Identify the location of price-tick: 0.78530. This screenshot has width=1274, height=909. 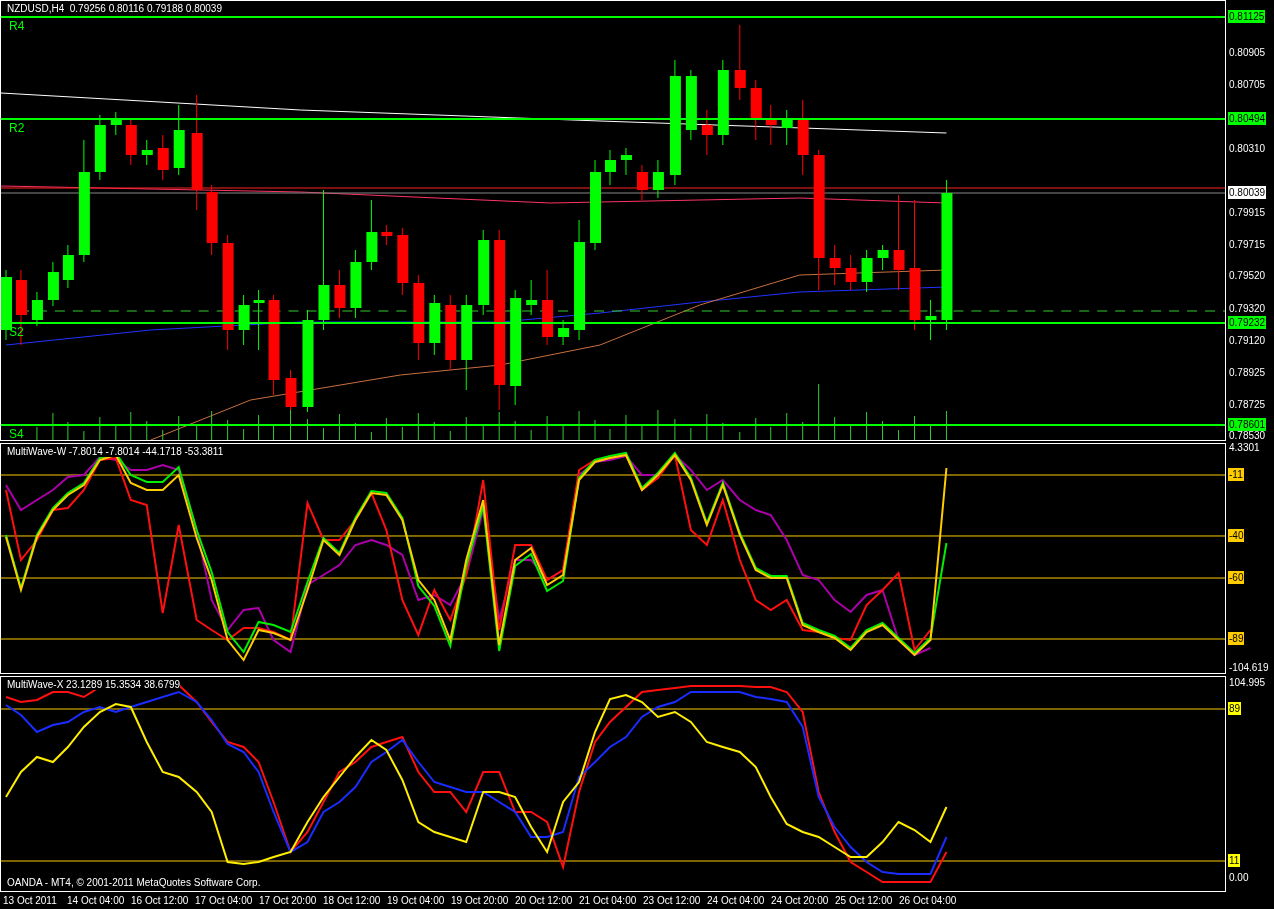
(1247, 436).